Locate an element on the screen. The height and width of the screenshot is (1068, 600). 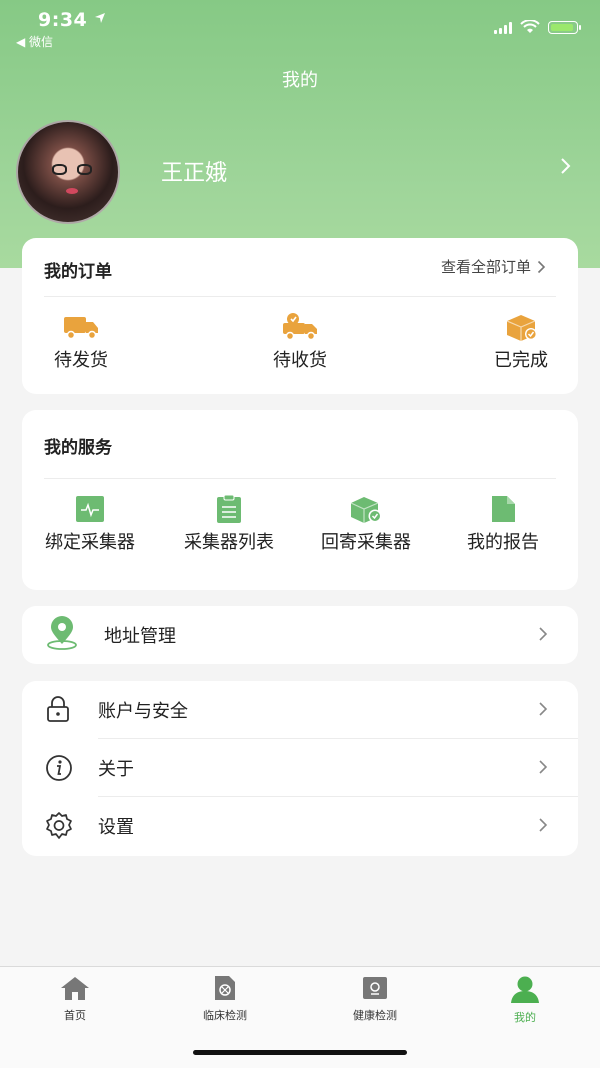
about-label: 关于 is located at coordinates (116, 769).